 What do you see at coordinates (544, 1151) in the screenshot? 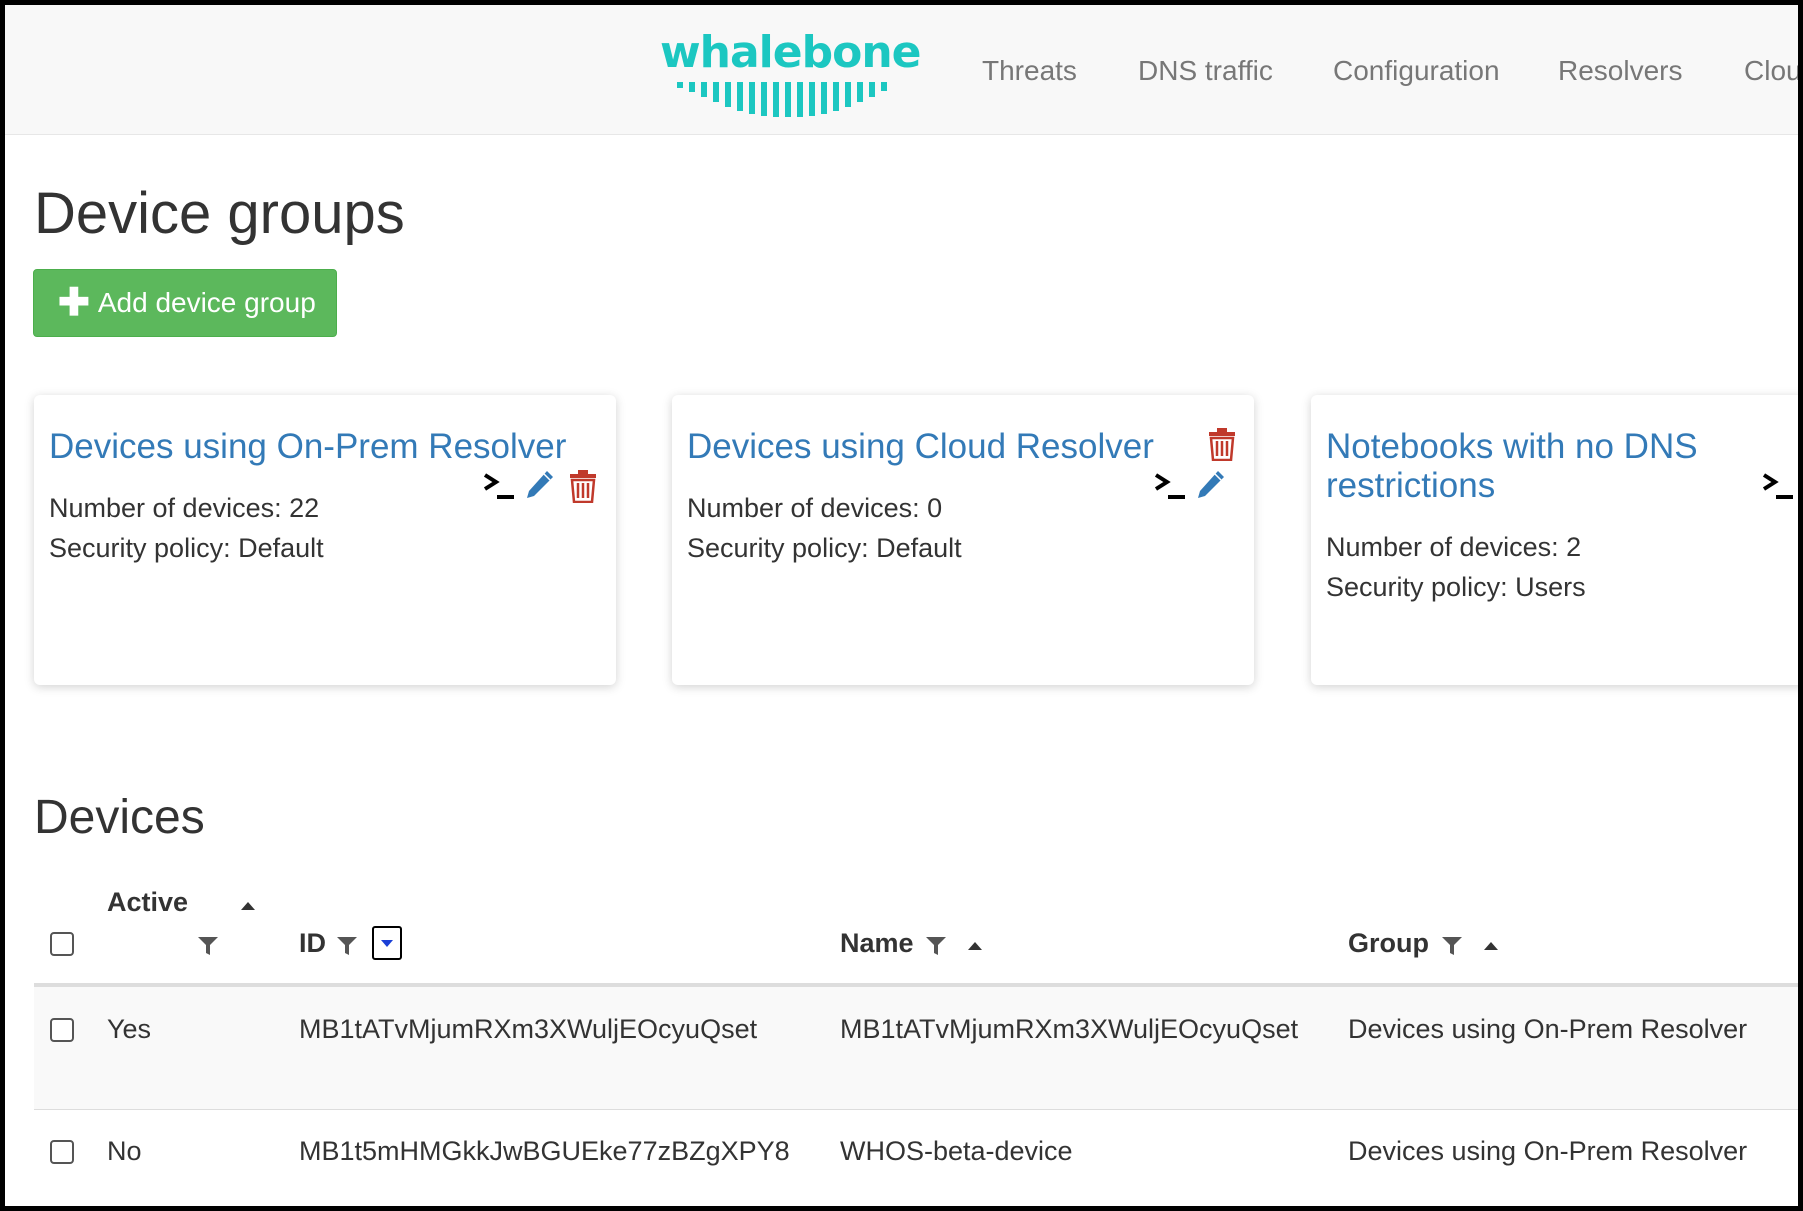
I see `cell-id: MB1t5mHMGkkJwBGUEke77zBZgXPY8` at bounding box center [544, 1151].